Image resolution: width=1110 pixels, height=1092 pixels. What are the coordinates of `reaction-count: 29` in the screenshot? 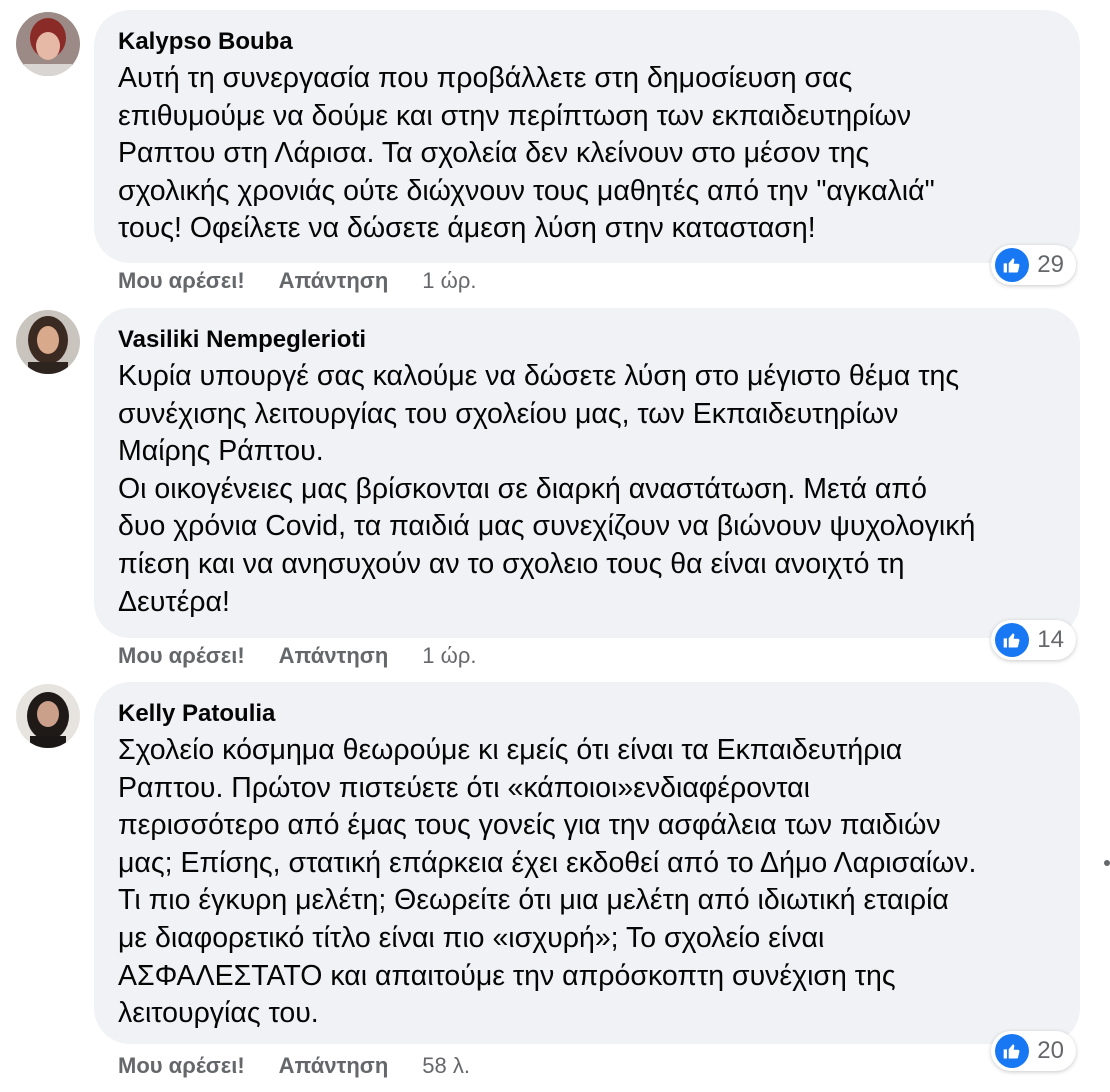 It's located at (1050, 264).